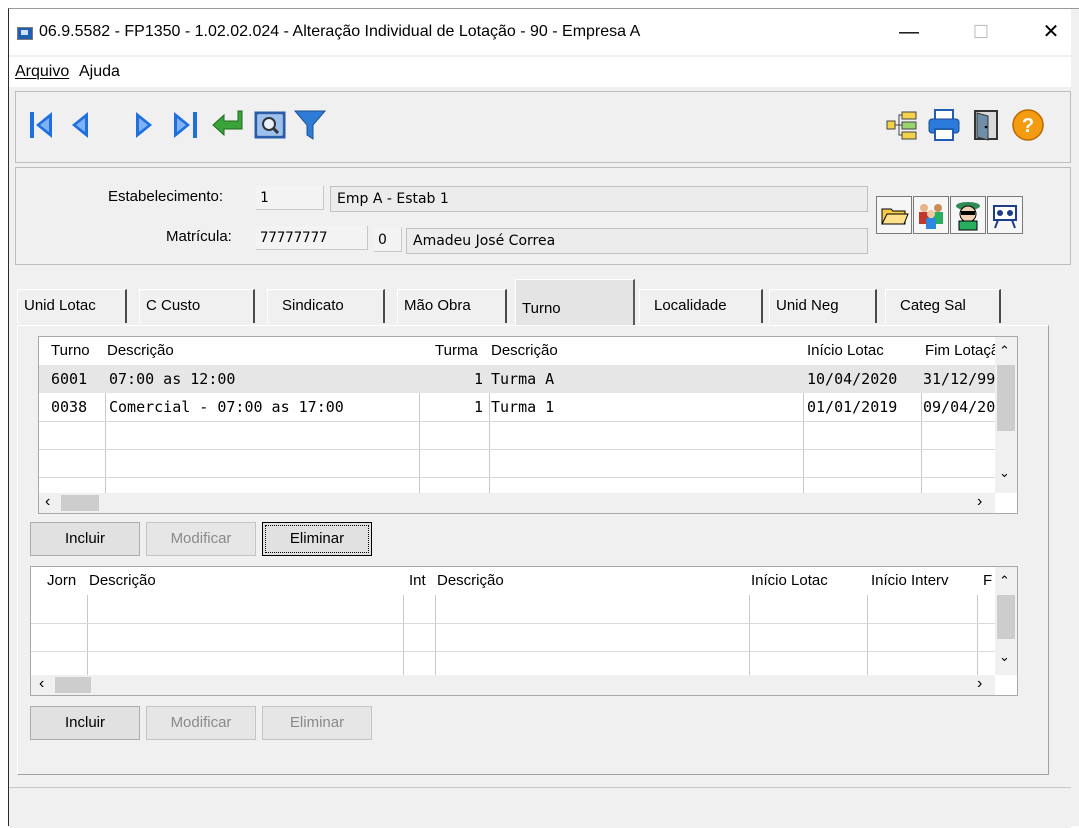 The image size is (1079, 828). What do you see at coordinates (523, 407) in the screenshot?
I see `turma-descricao-cell: Turma 1` at bounding box center [523, 407].